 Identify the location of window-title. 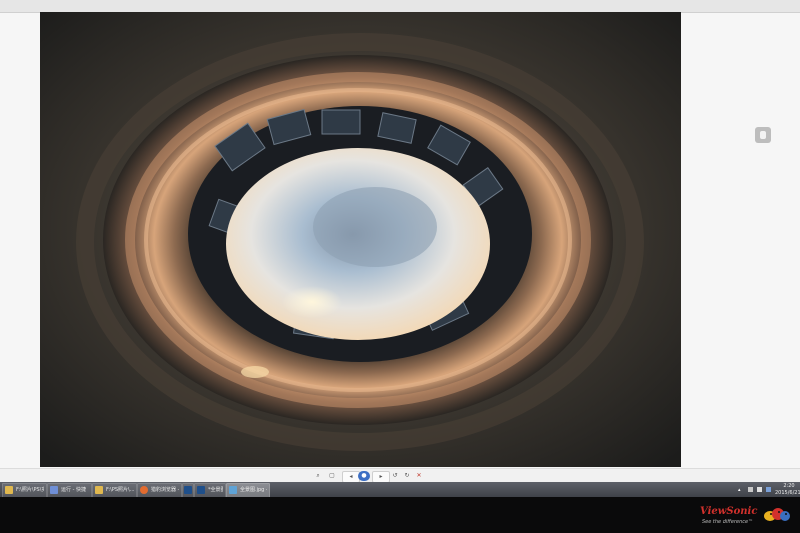
(400, 6).